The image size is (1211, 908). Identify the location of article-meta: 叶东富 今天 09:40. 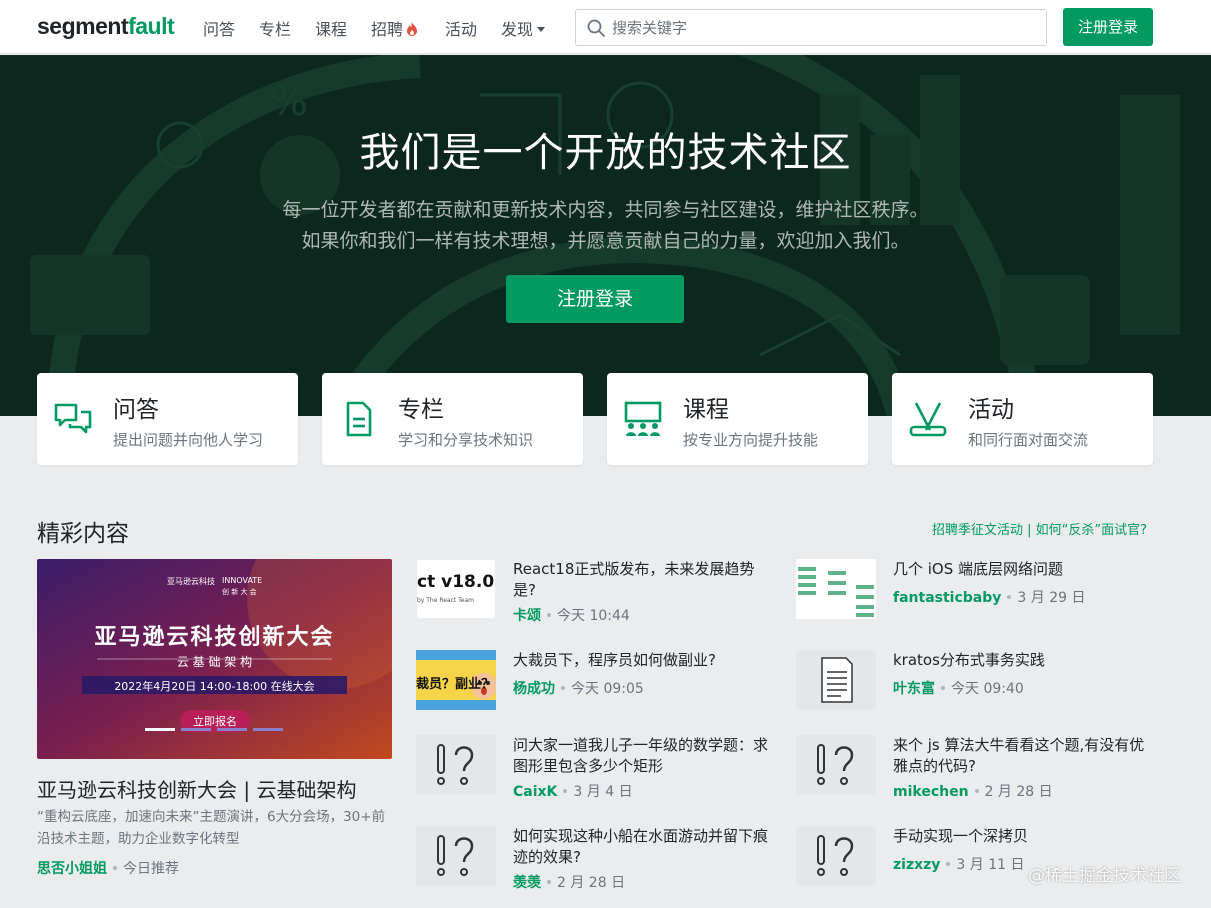
(958, 688).